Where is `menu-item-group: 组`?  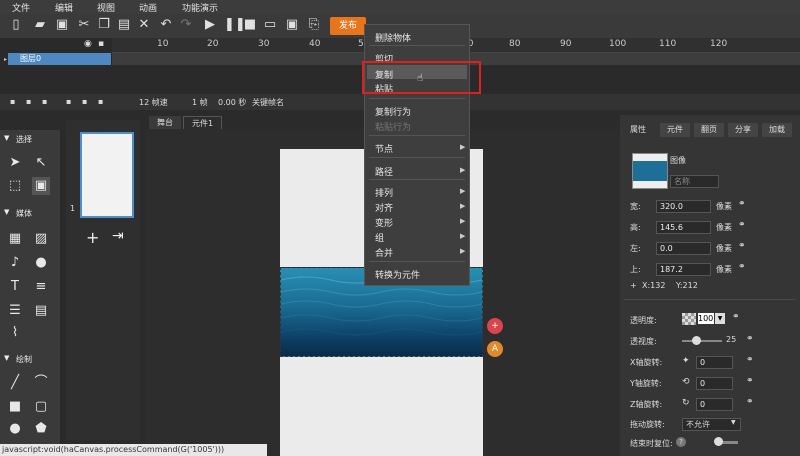 menu-item-group: 组 is located at coordinates (379, 237).